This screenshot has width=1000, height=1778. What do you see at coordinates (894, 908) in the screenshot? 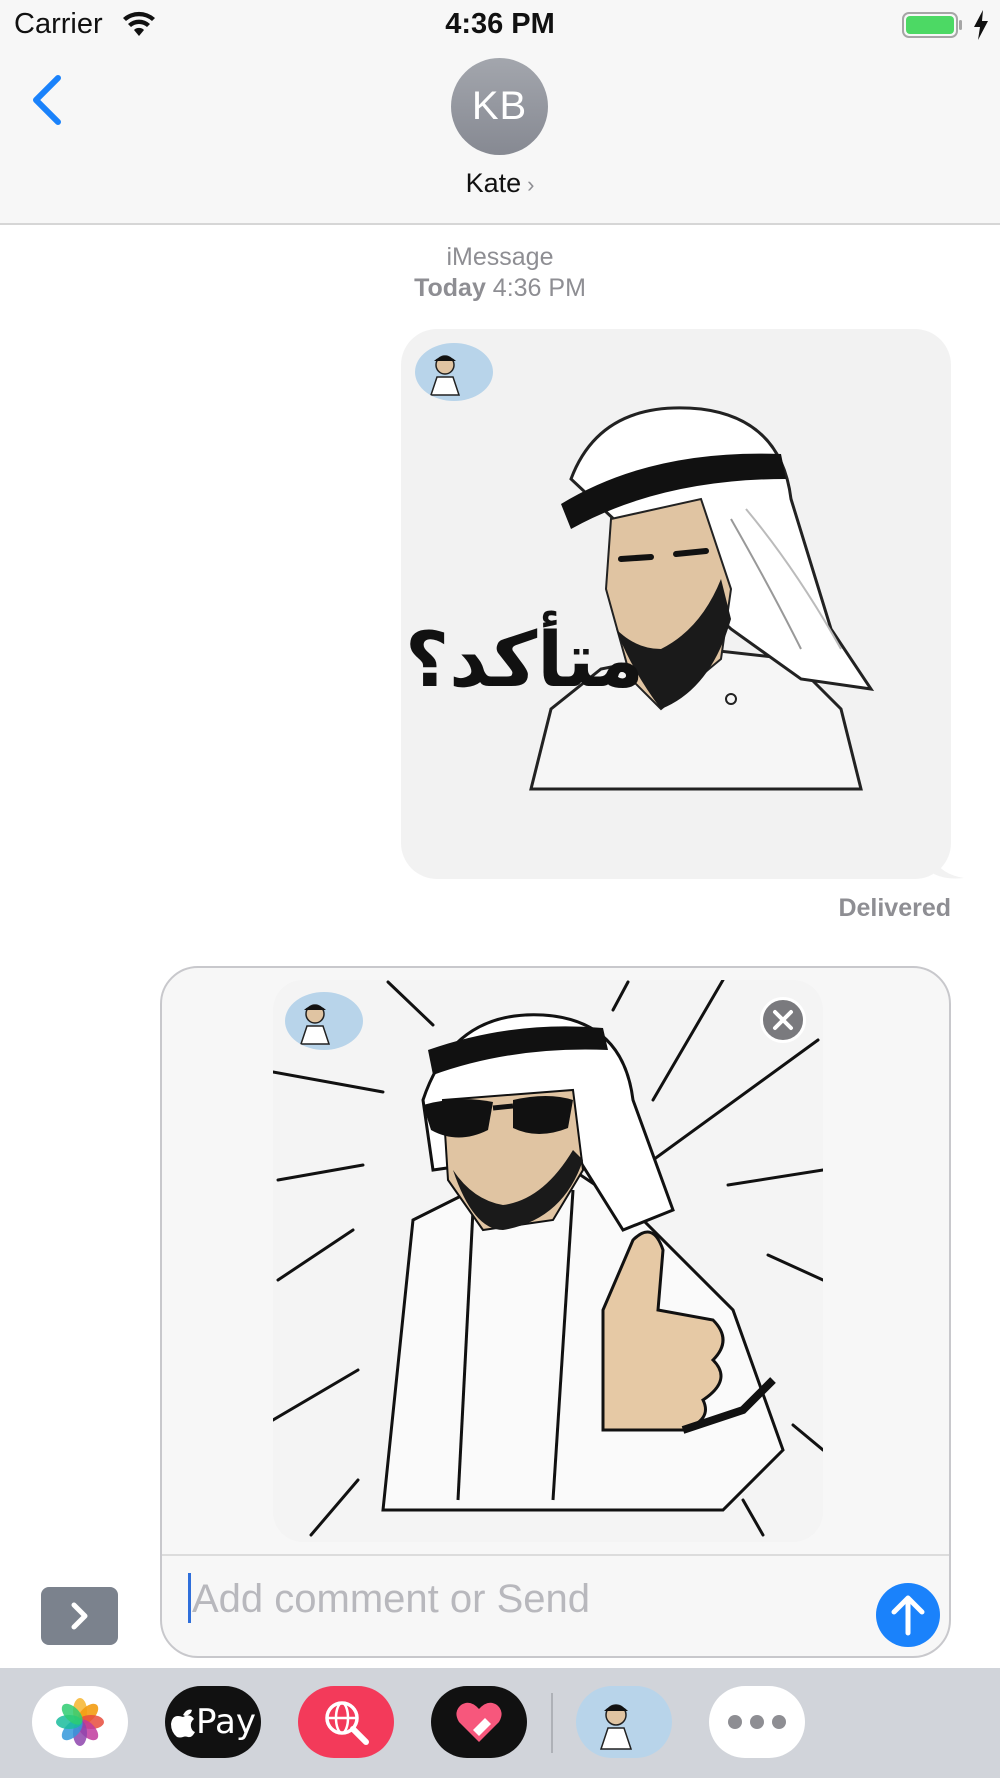
I see `delivery-status: Delivered` at bounding box center [894, 908].